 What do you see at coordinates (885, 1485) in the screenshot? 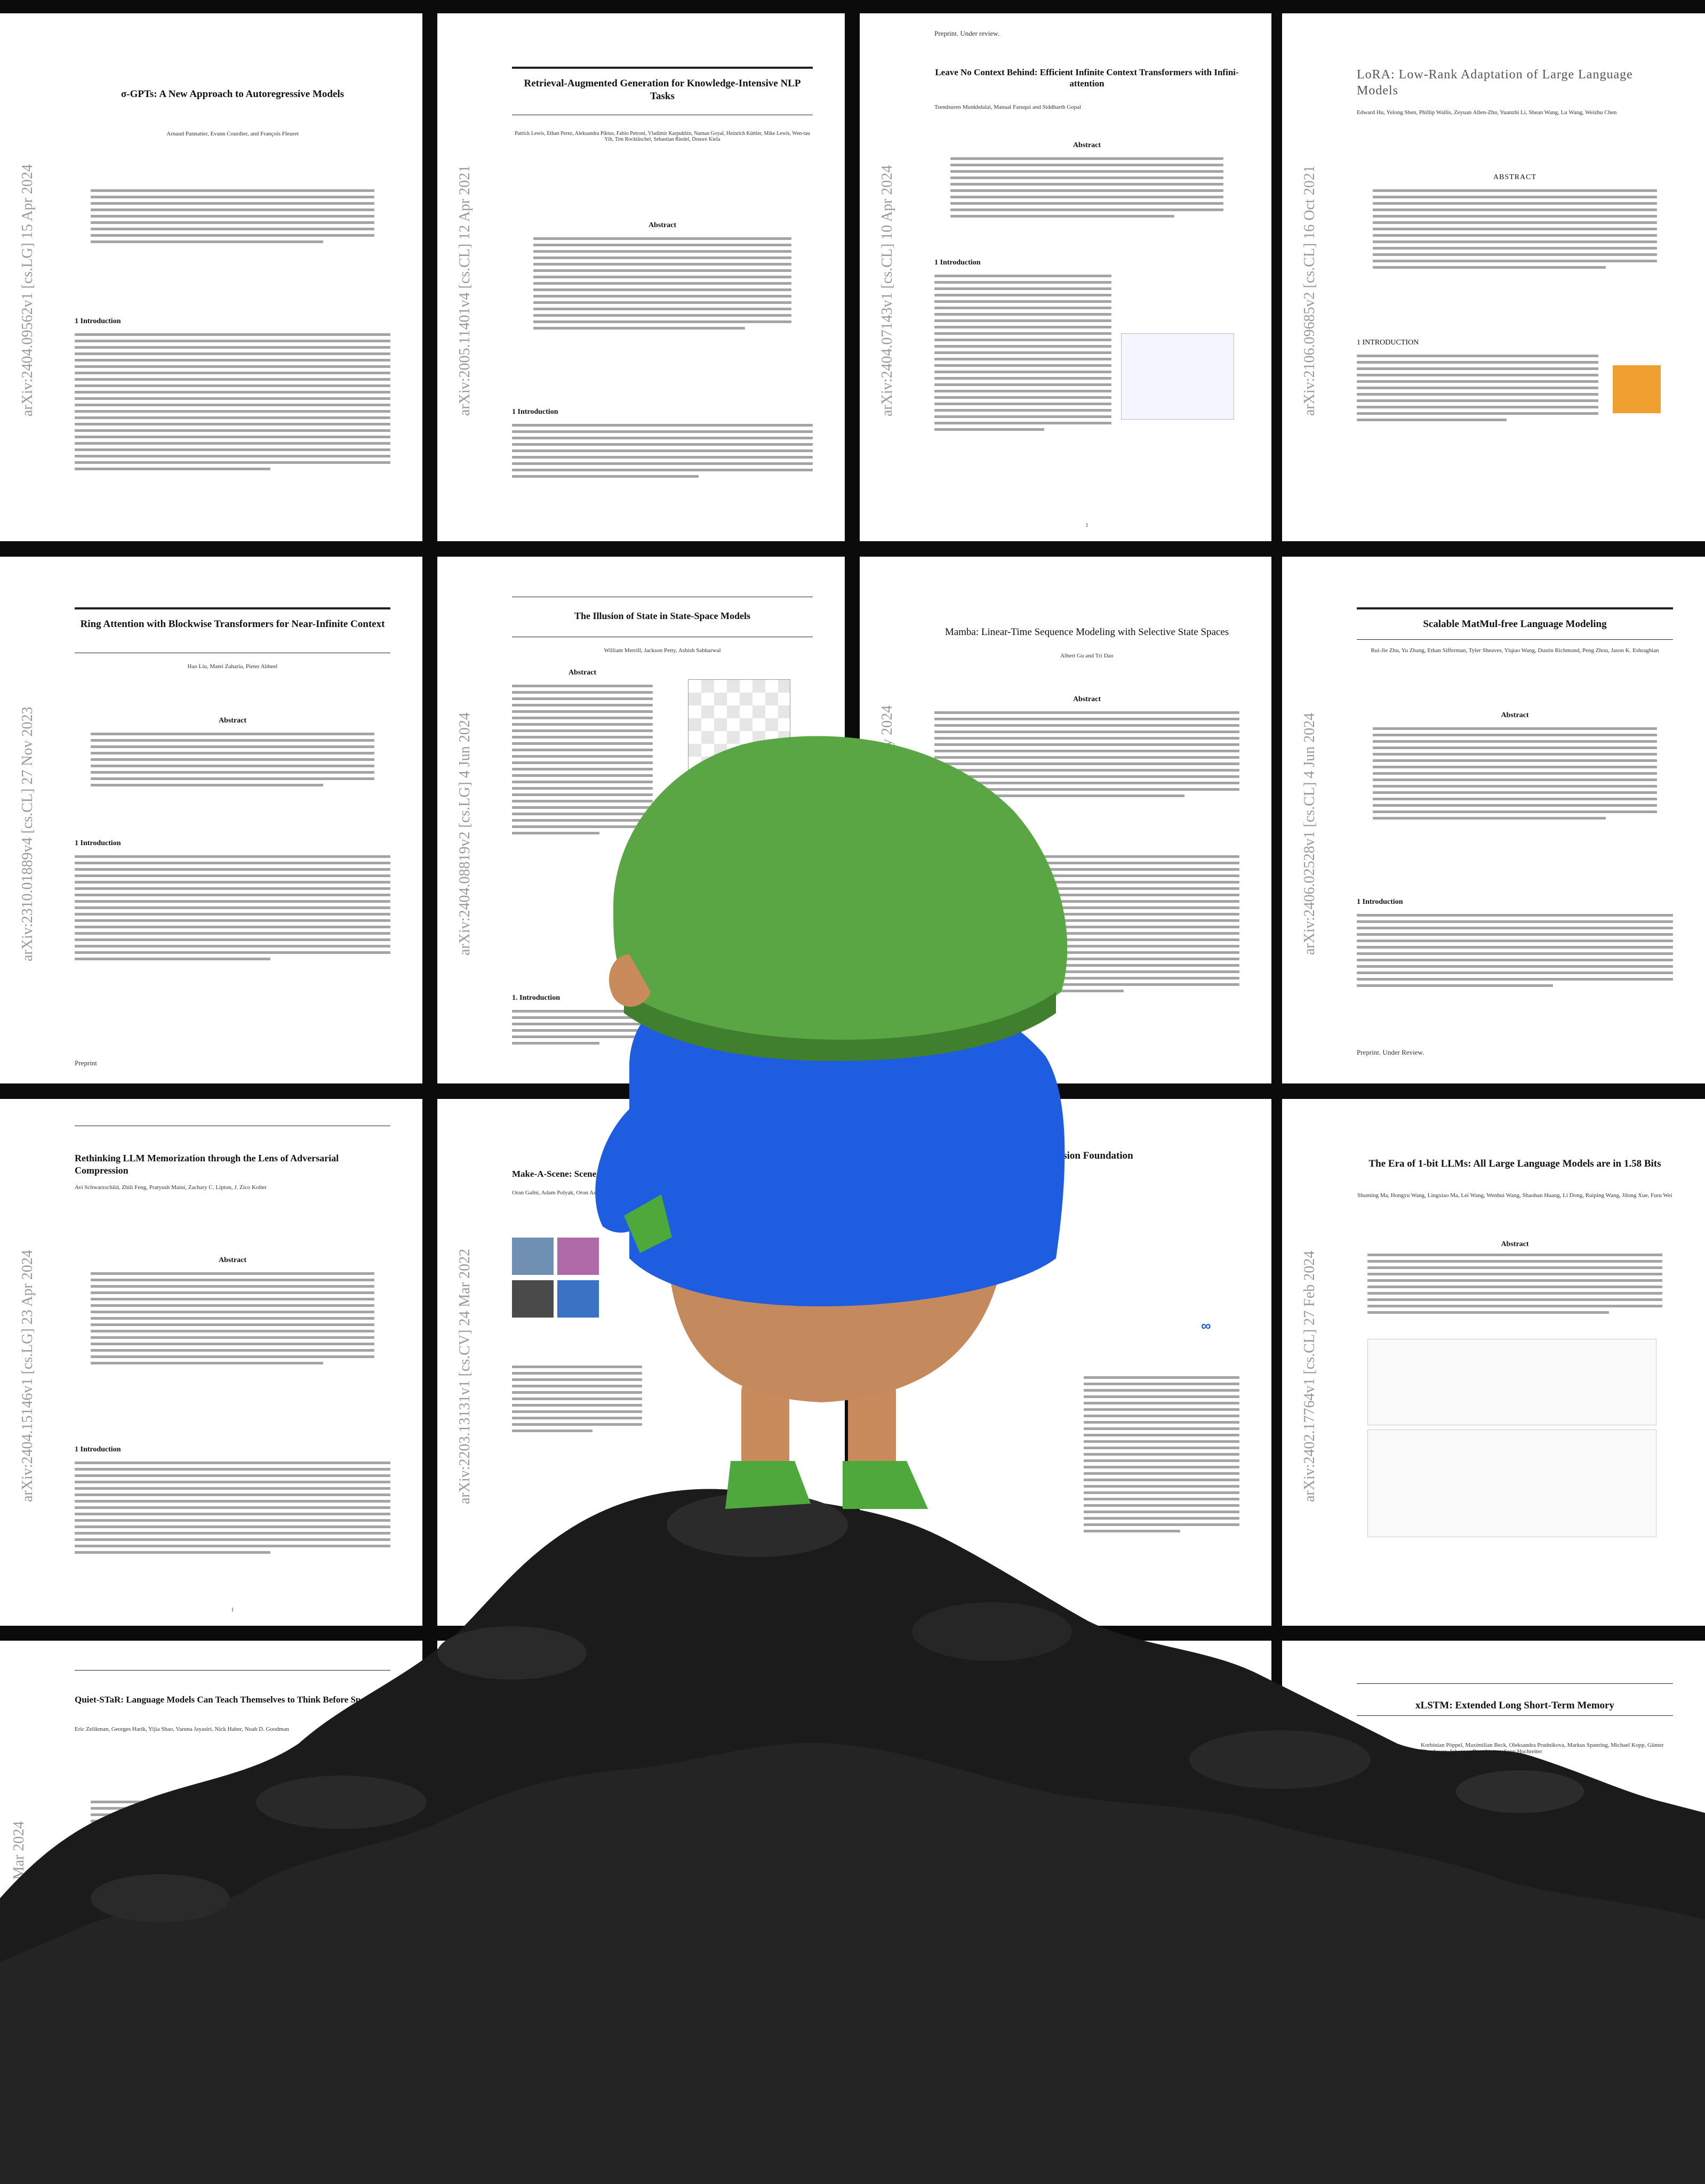
I see `right-shoe` at bounding box center [885, 1485].